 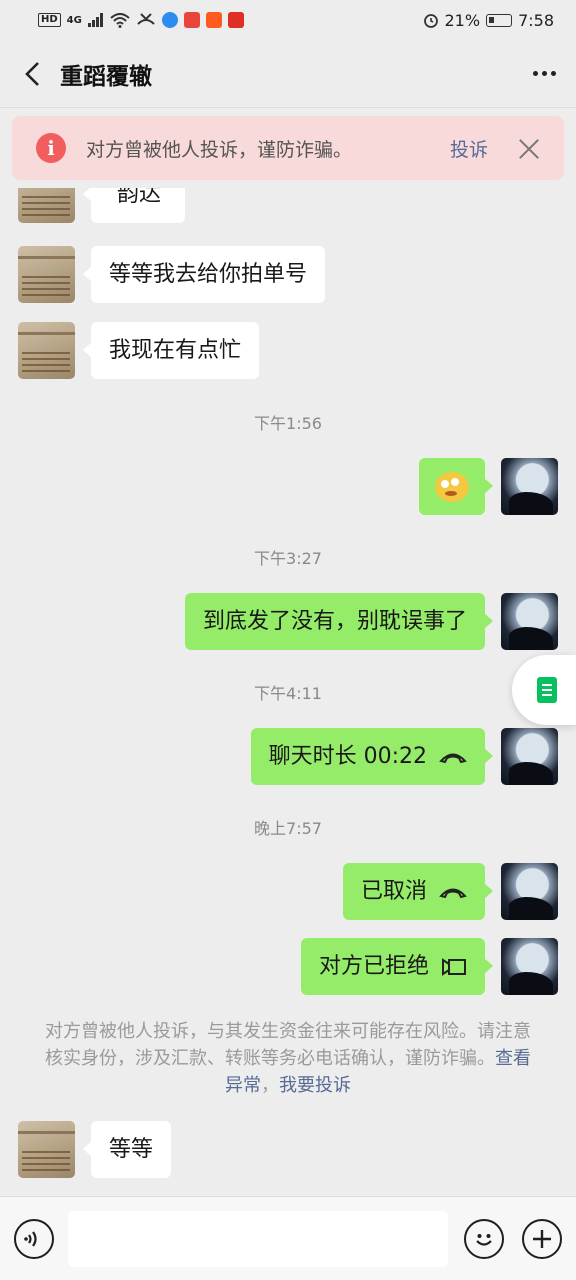 I want to click on message-row: 到底发了没有，别耽误事了, so click(x=371, y=621).